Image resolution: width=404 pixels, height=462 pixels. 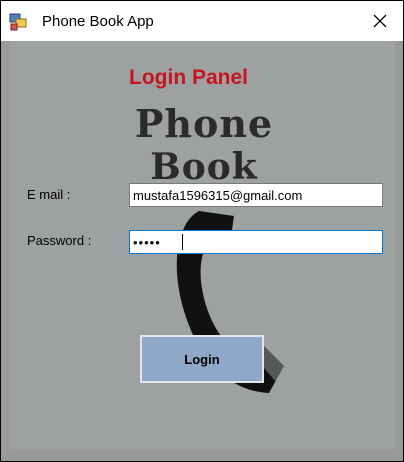 What do you see at coordinates (204, 123) in the screenshot?
I see `svg-text: Phone` at bounding box center [204, 123].